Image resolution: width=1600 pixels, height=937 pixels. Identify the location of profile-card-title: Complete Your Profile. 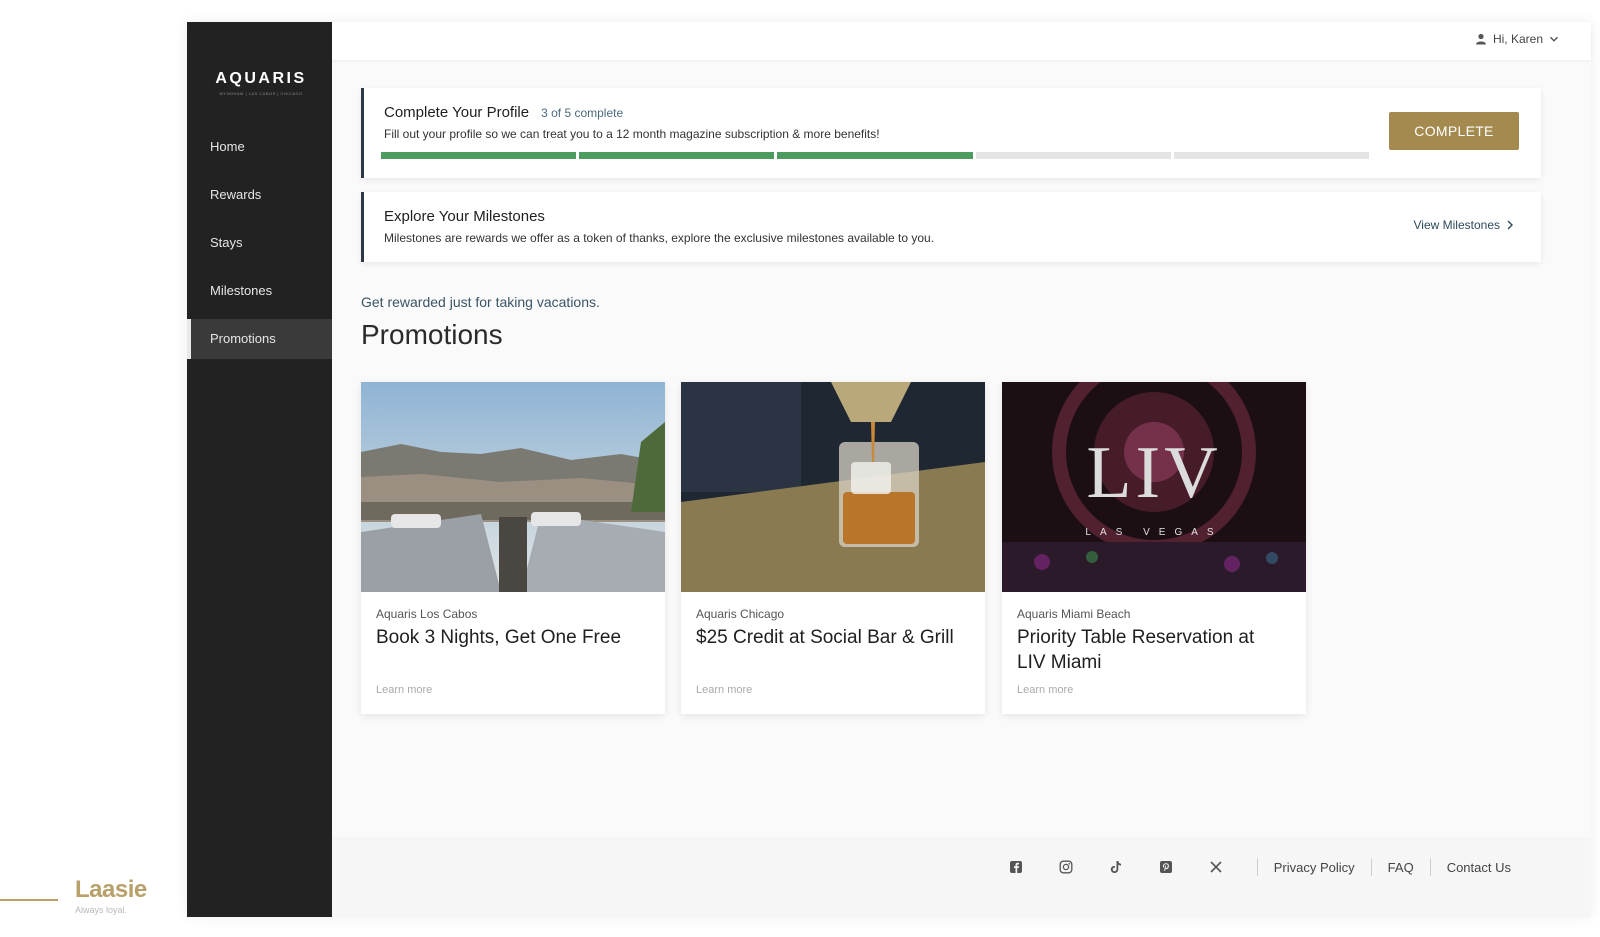
(457, 112).